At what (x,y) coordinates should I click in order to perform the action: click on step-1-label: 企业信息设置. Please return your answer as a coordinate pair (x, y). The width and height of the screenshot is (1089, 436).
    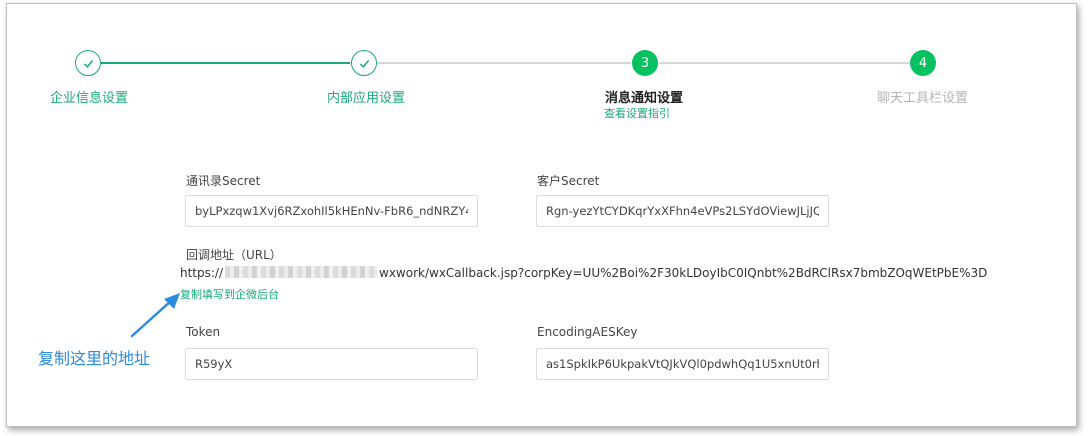
    Looking at the image, I should click on (89, 96).